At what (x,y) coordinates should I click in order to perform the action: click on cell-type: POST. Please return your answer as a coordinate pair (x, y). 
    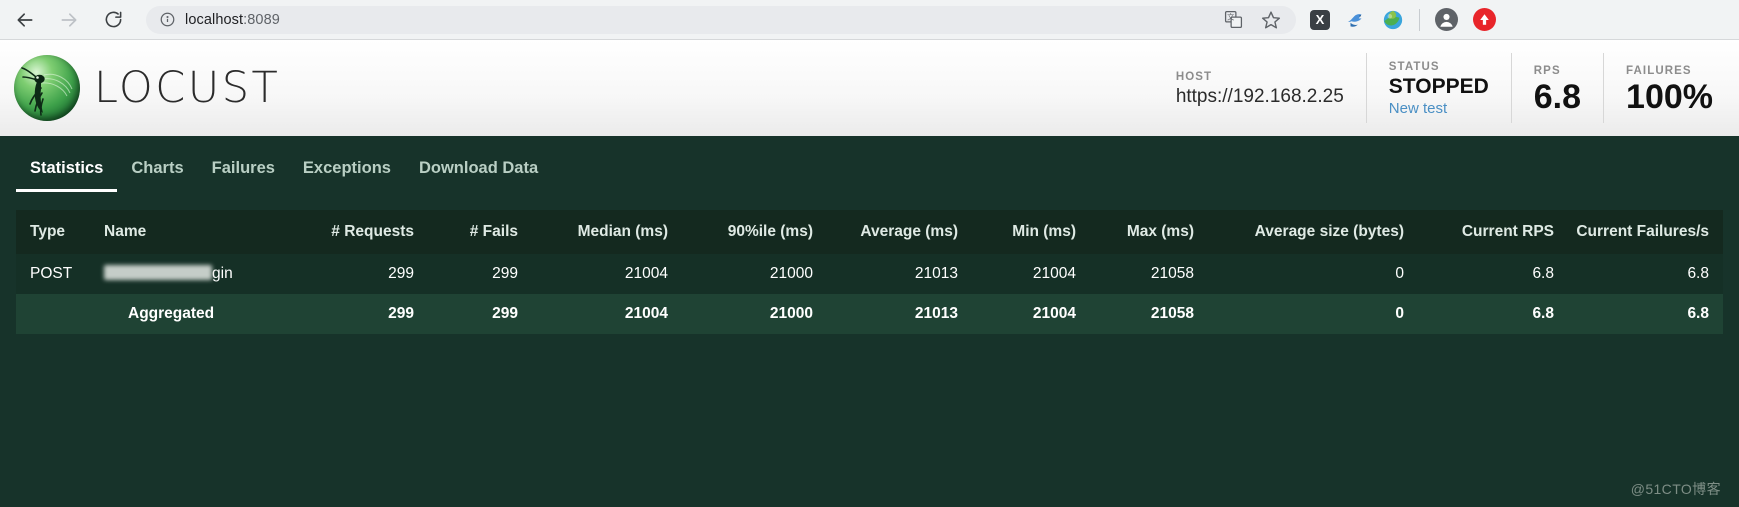
    Looking at the image, I should click on (53, 274).